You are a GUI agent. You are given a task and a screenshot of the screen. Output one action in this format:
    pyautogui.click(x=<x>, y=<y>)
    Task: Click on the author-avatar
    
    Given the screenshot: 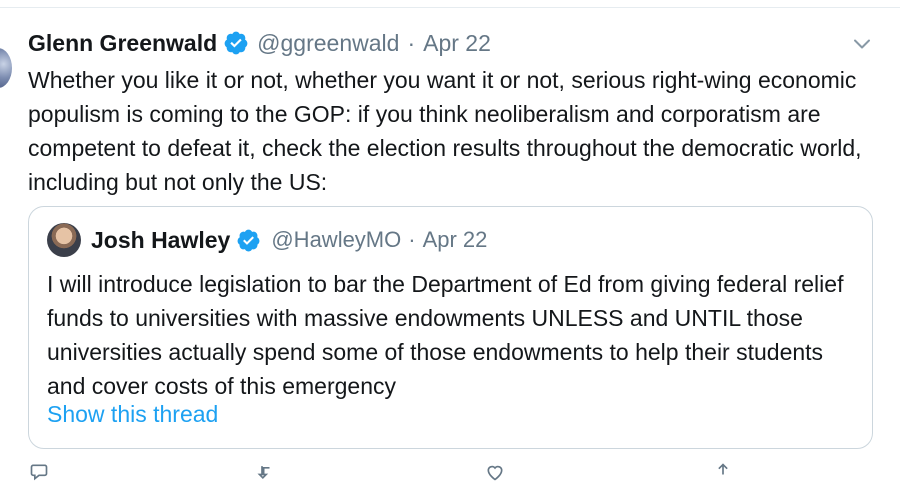 What is the action you would take?
    pyautogui.click(x=6, y=68)
    